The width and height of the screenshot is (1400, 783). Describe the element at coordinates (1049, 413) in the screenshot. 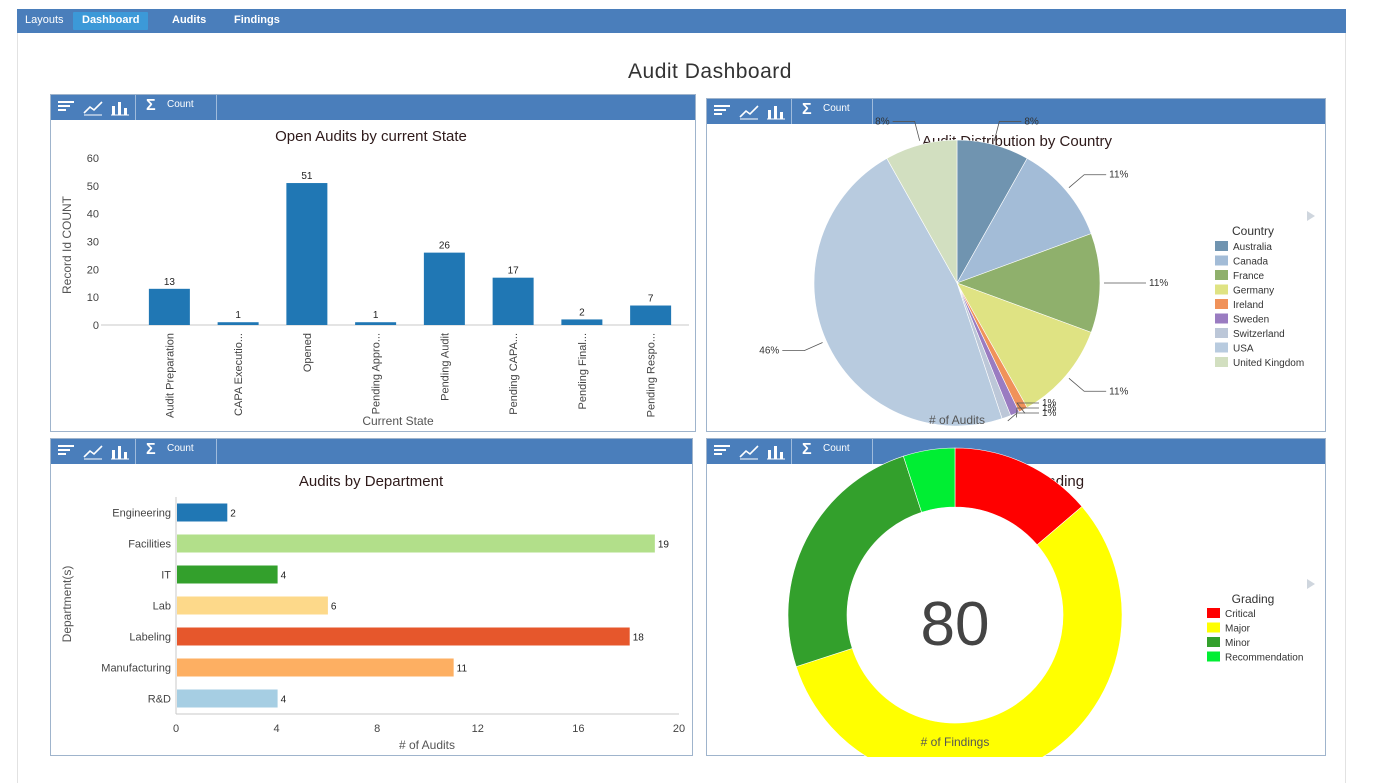

I see `pie-percent-label: 1%` at that location.